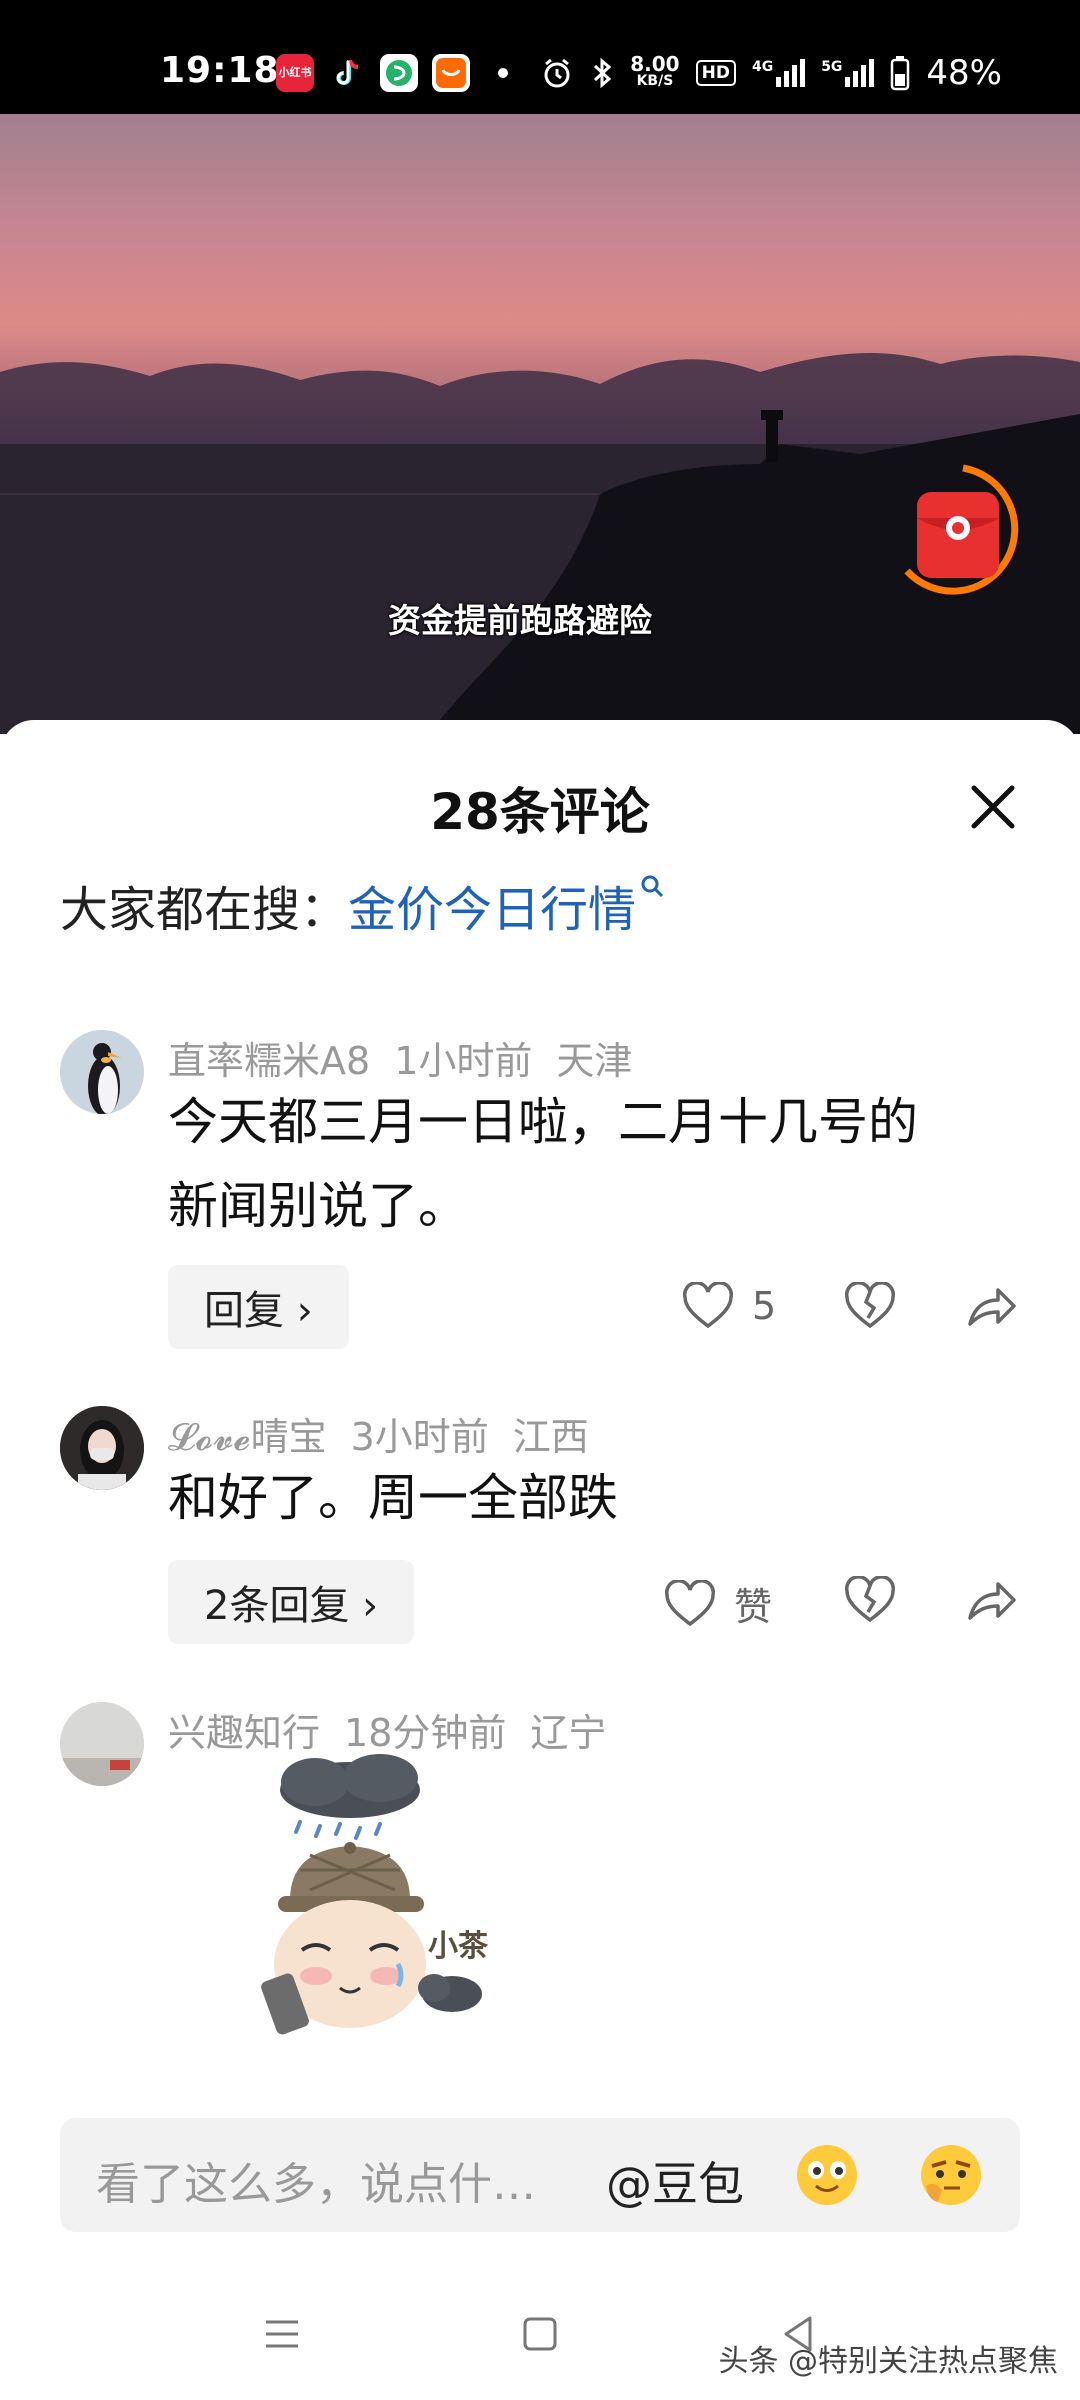 The width and height of the screenshot is (1080, 2400). I want to click on reply-button: 回复 ›, so click(258, 1307).